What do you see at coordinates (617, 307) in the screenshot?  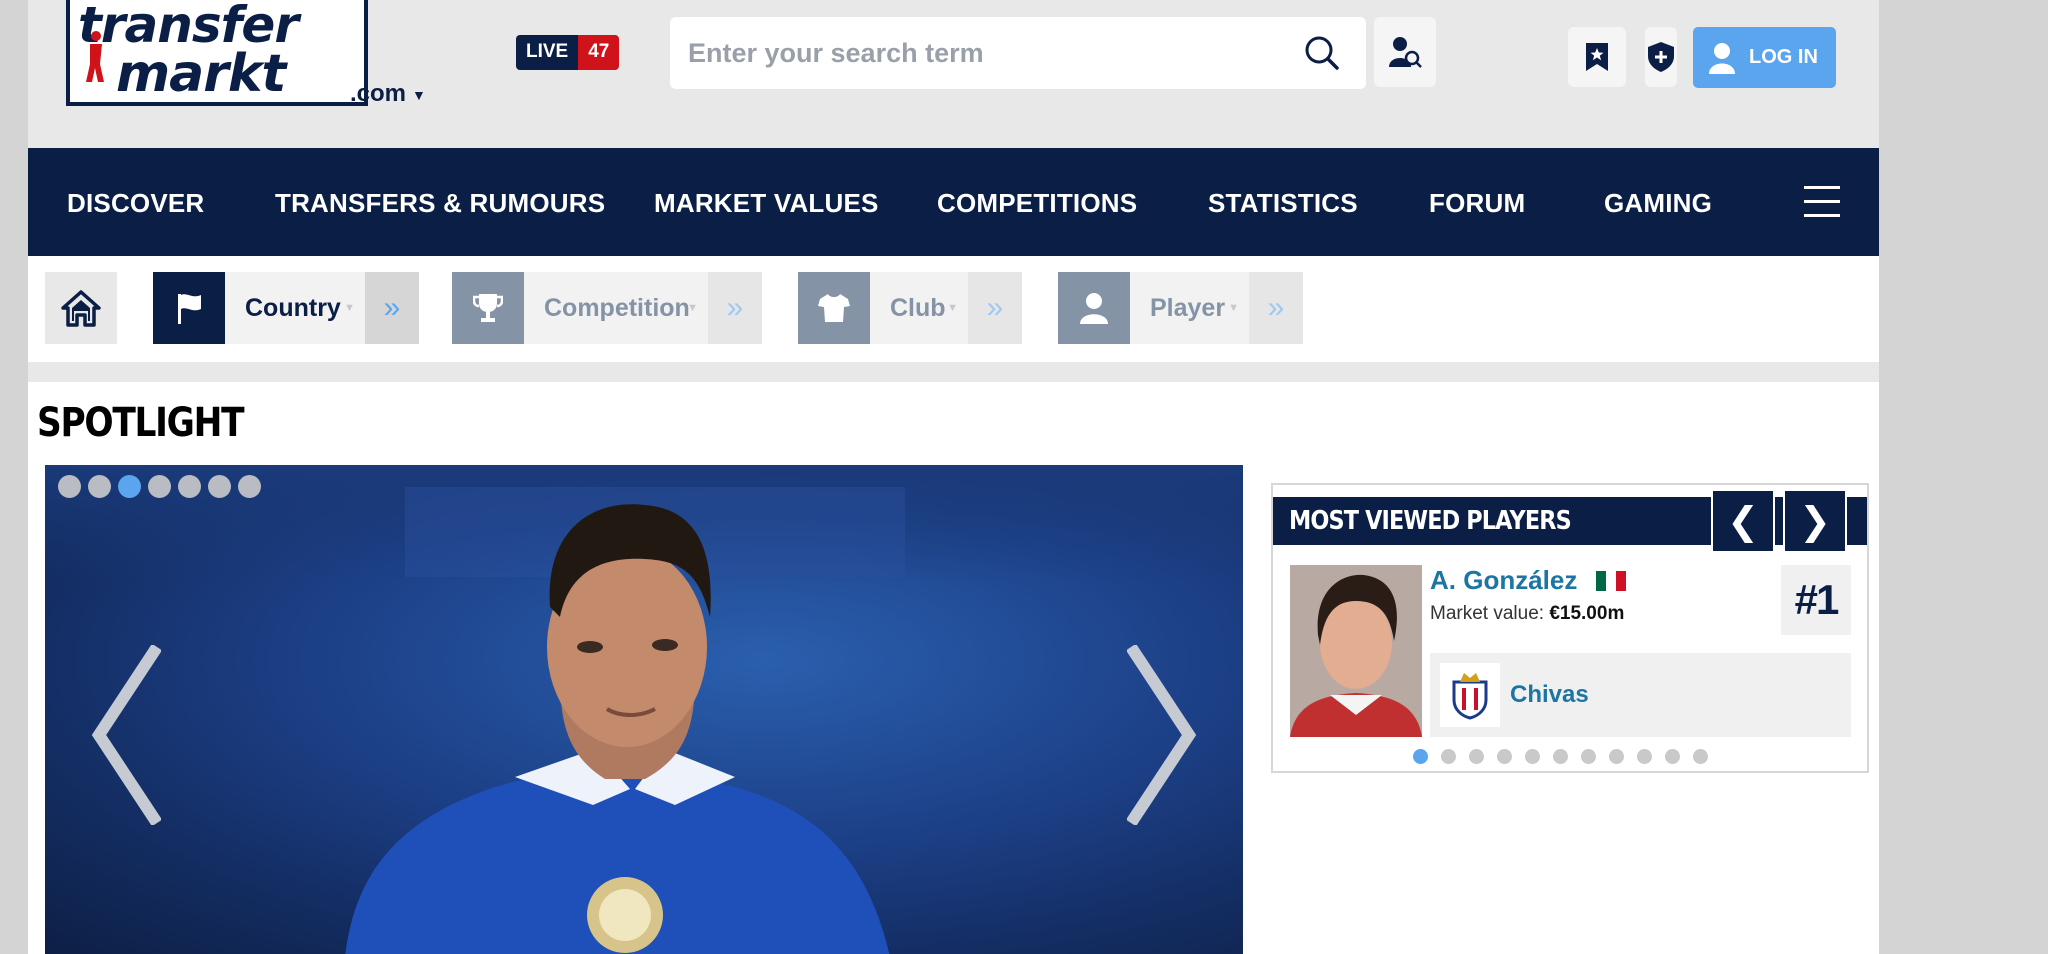 I see `competition-label: Competition` at bounding box center [617, 307].